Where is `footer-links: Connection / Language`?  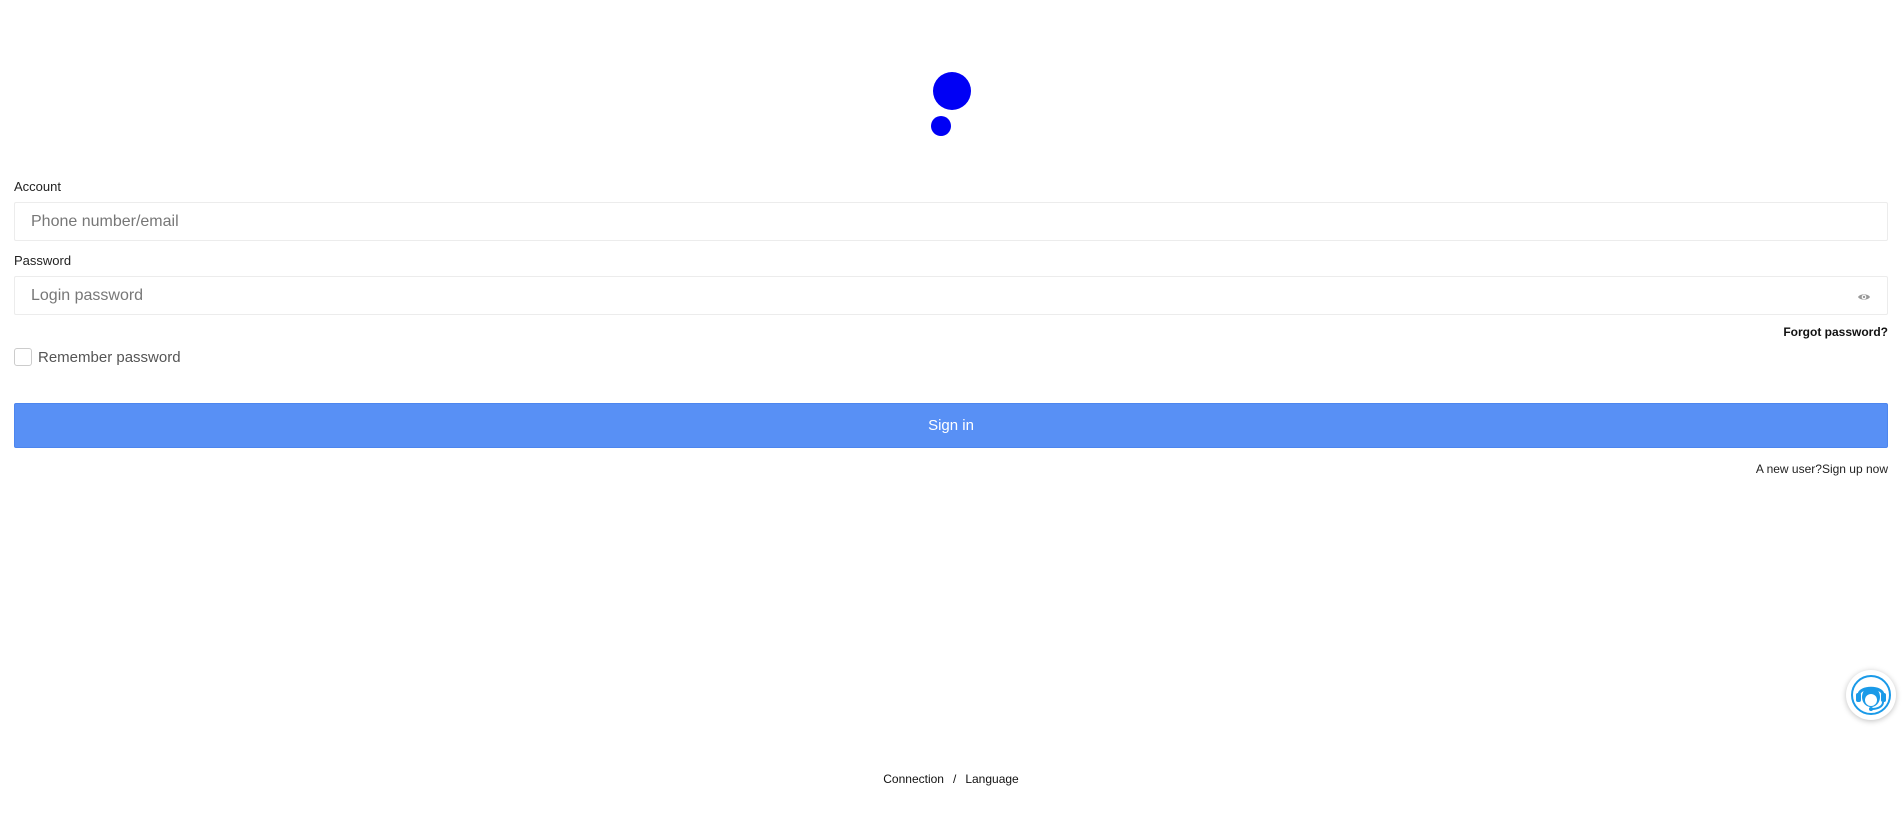
footer-links: Connection / Language is located at coordinates (951, 779).